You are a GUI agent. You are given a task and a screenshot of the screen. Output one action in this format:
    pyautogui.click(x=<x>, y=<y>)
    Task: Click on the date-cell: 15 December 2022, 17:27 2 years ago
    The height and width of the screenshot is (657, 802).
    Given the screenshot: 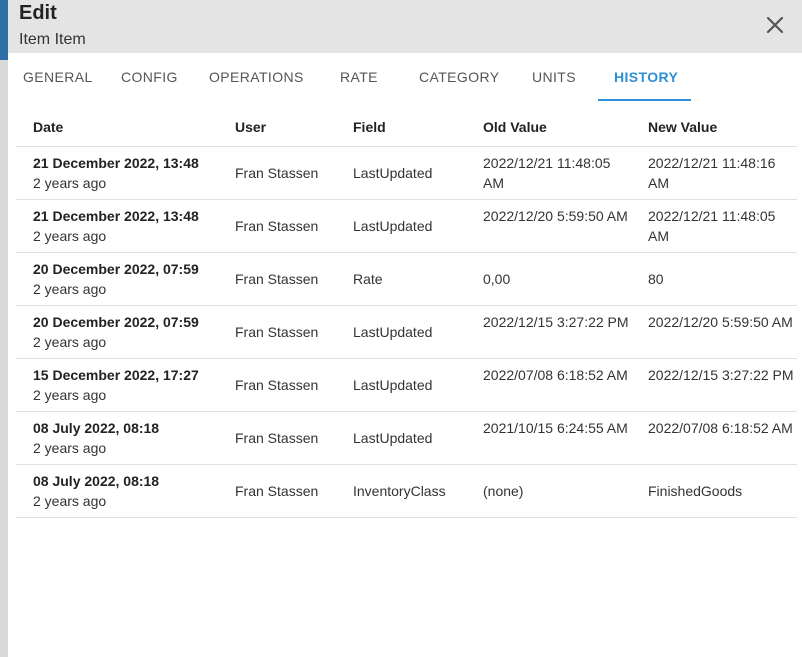 What is the action you would take?
    pyautogui.click(x=128, y=385)
    